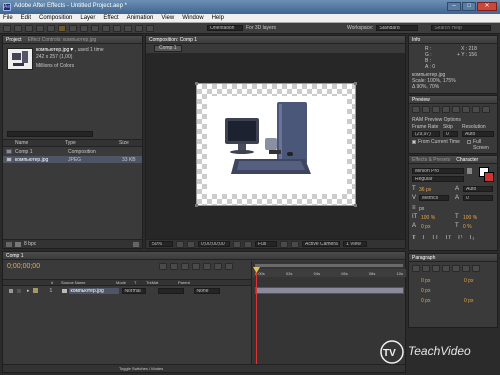  Describe the element at coordinates (28, 291) in the screenshot. I see `layer-expand-icon: ▸` at that location.